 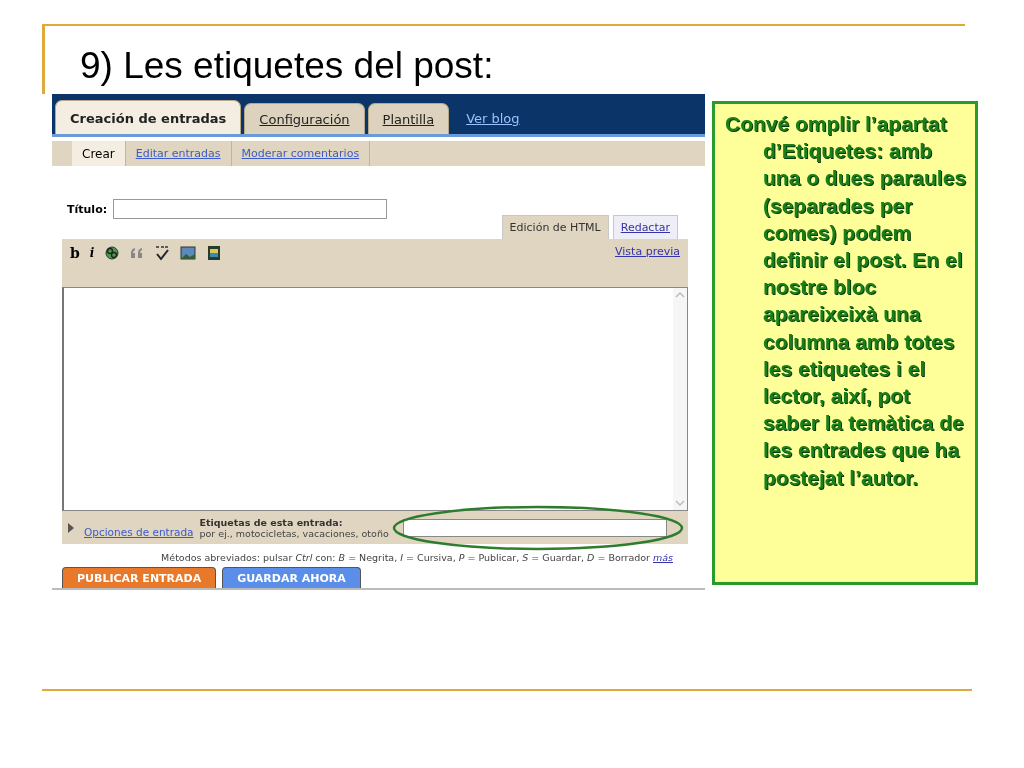 I want to click on expand-triangle-icon, so click(x=71, y=527).